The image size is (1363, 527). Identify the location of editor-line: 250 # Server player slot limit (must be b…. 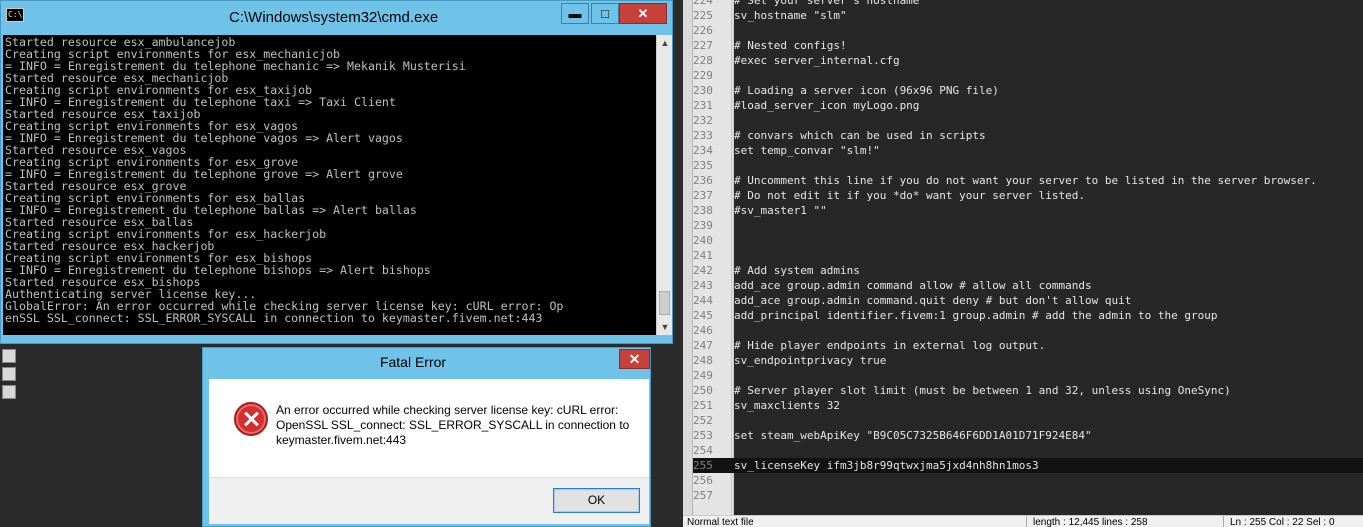
(1028, 390).